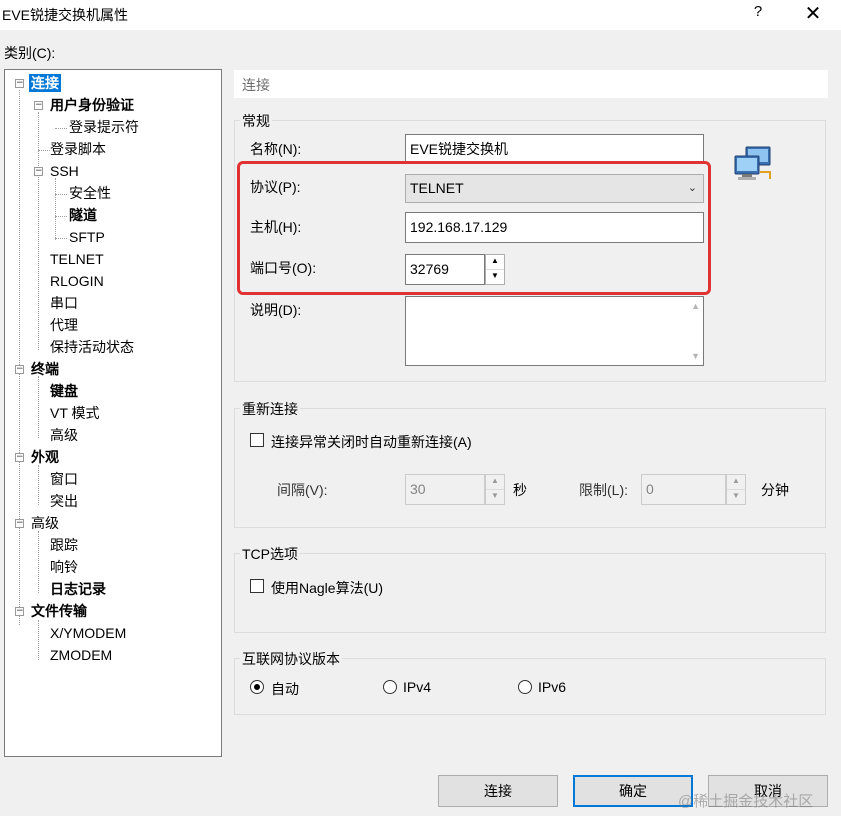 The width and height of the screenshot is (841, 816). What do you see at coordinates (257, 440) in the screenshot?
I see `auto-reconnect-checkbox` at bounding box center [257, 440].